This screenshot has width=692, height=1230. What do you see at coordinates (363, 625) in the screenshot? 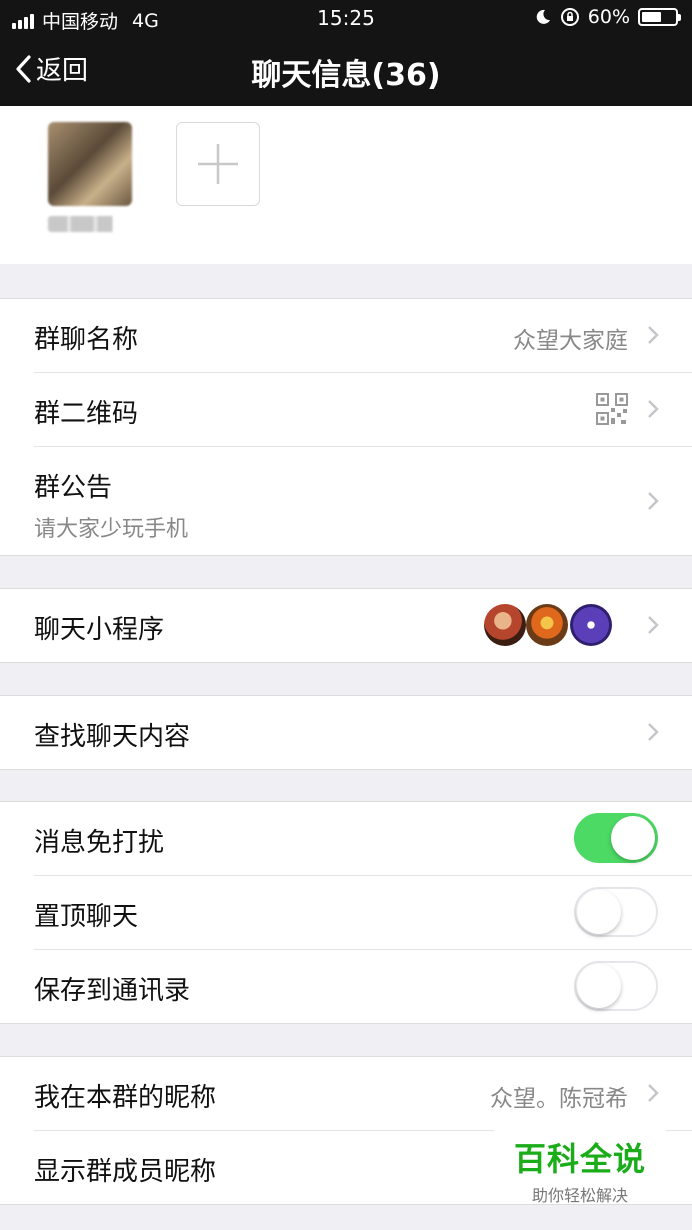
I see `mini-programs-row: 聊天小程序` at bounding box center [363, 625].